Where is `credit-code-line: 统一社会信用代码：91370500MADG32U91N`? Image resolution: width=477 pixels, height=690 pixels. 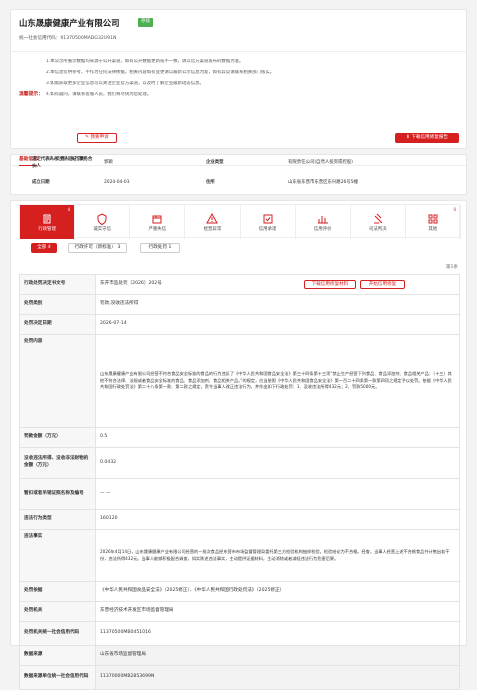
credit-code-line: 统一社会信用代码：91370500MADG32U91N is located at coordinates (67, 39).